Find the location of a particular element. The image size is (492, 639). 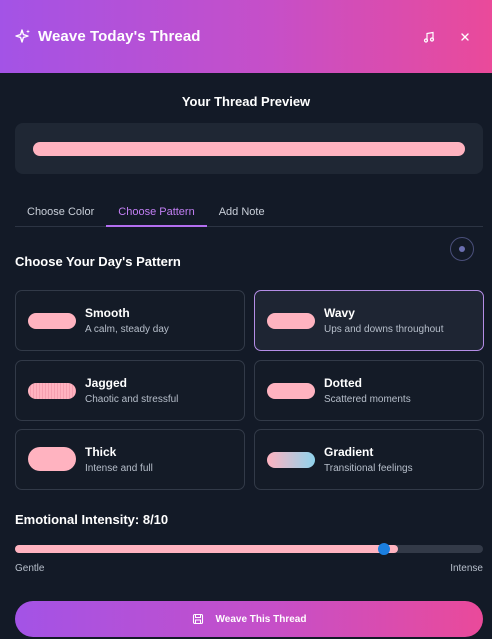

pattern-option-gradient: Gradient Transitional feelings is located at coordinates (369, 459).